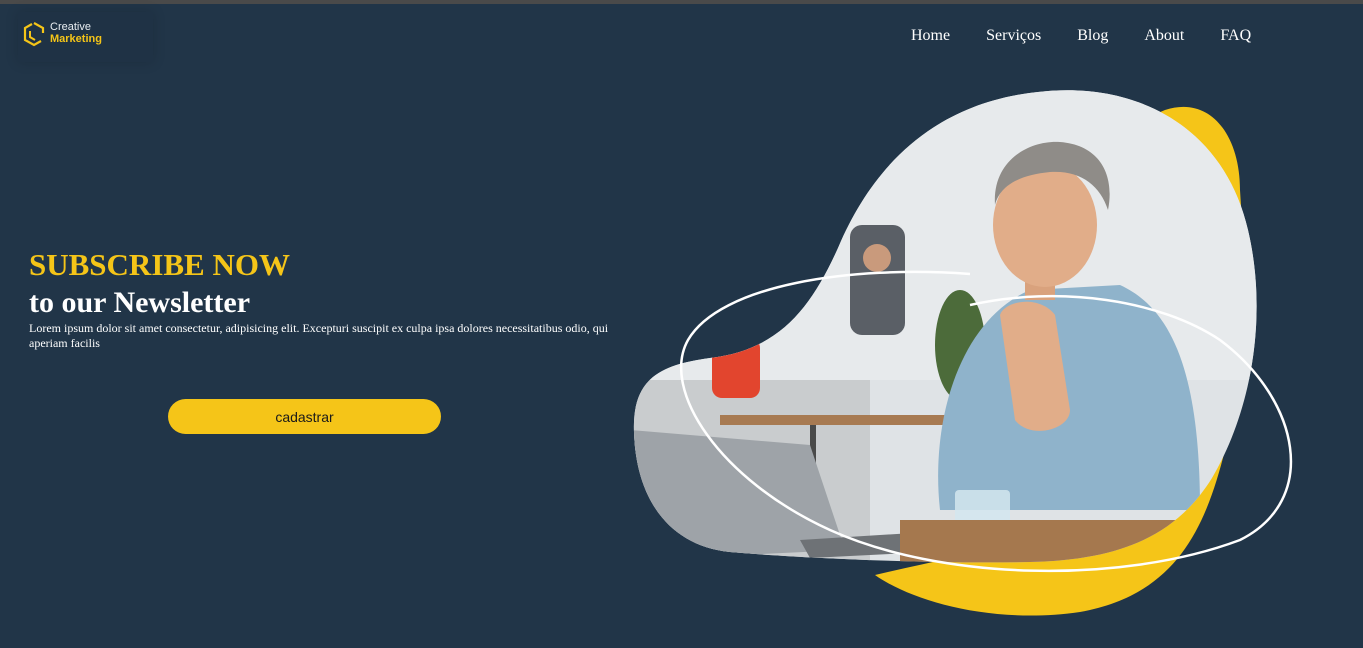 Image resolution: width=1363 pixels, height=648 pixels. I want to click on logo-line1: Creative, so click(70, 27).